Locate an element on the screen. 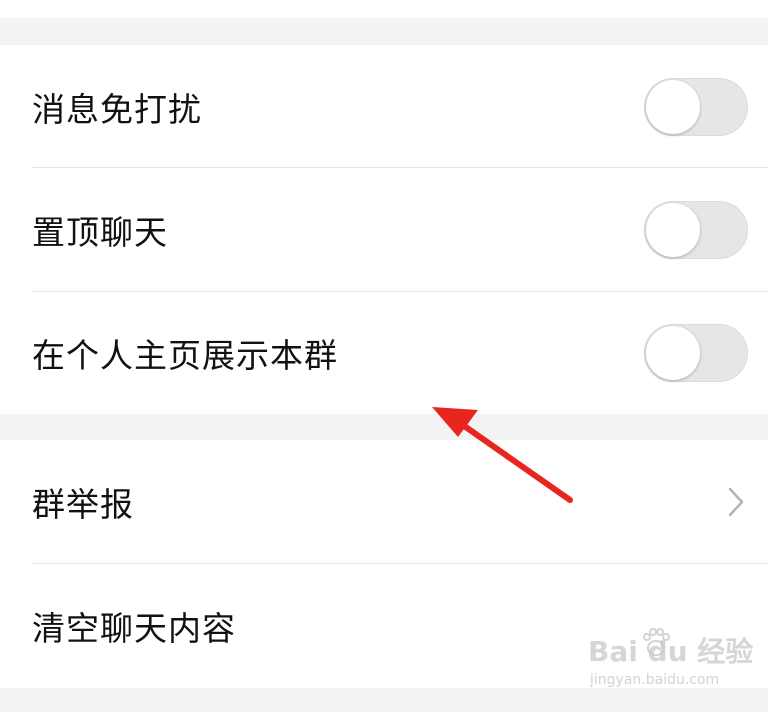  previous-section-edge is located at coordinates (384, 9).